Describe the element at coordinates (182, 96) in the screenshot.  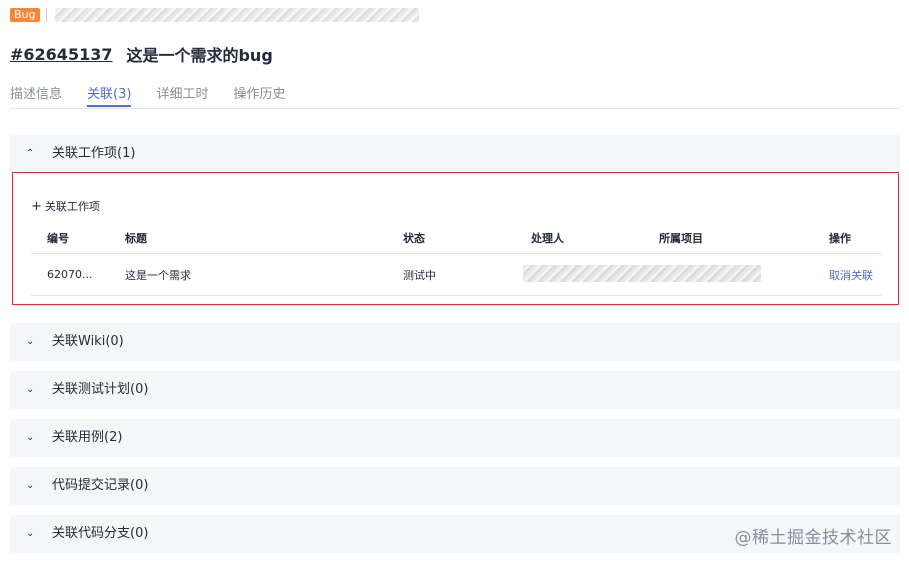
I see `tab-work-hours: 详细工时` at that location.